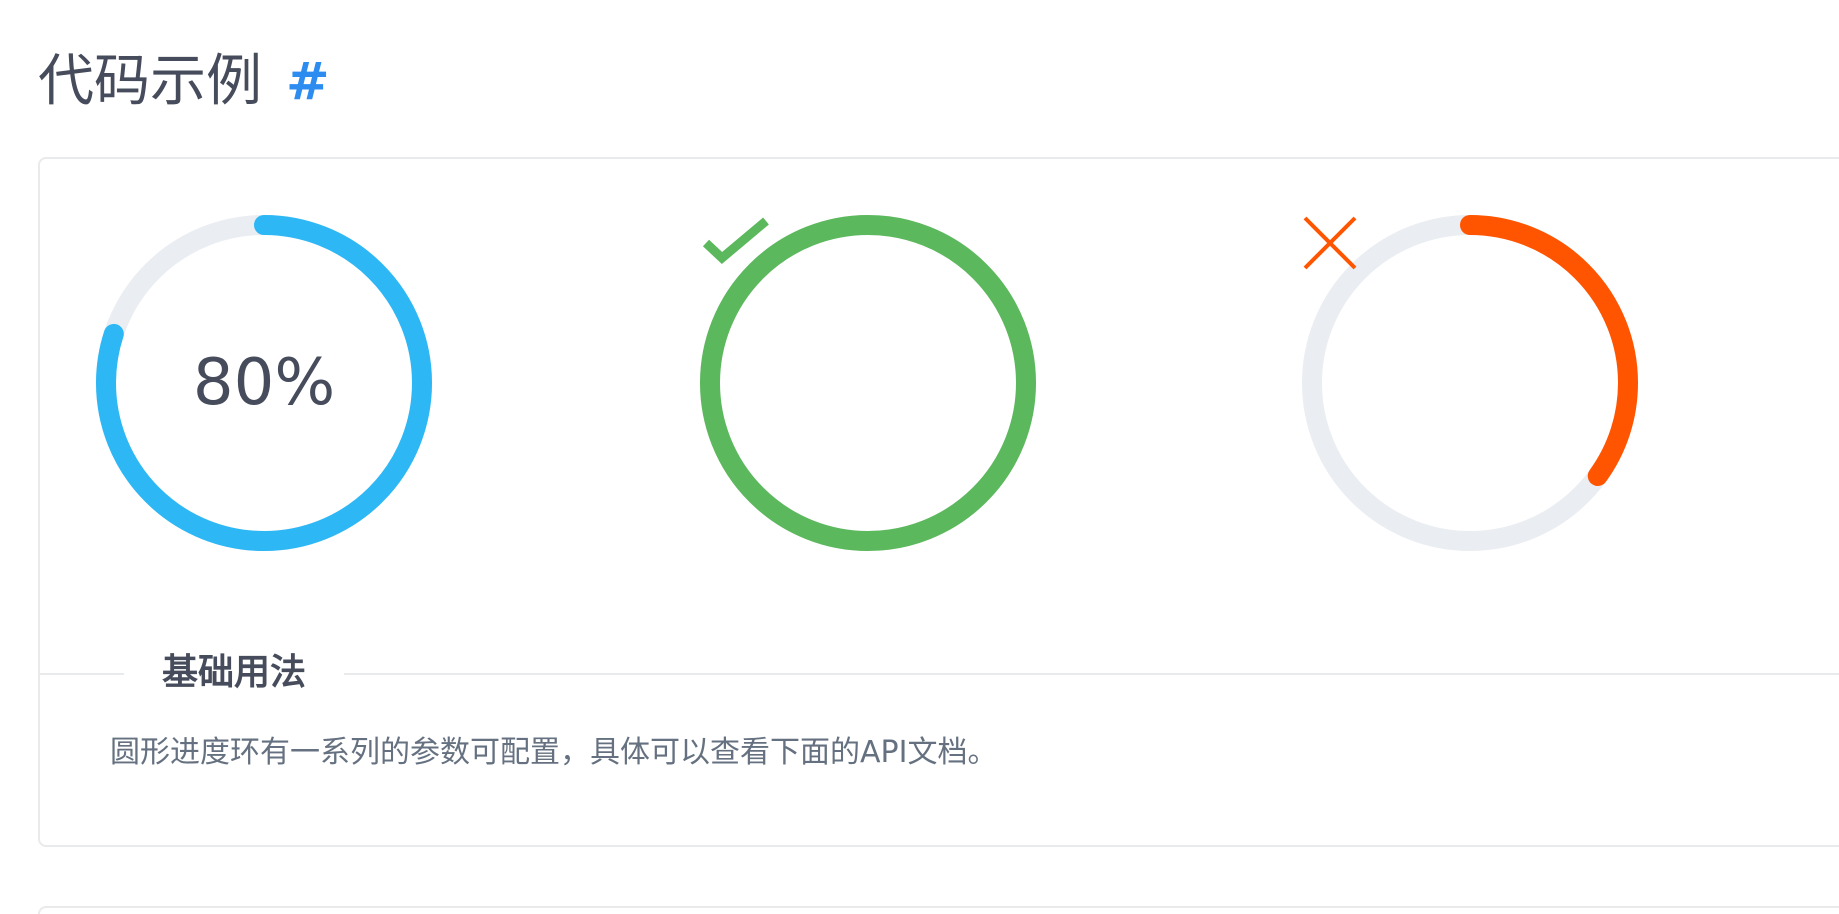 This screenshot has width=1839, height=914. What do you see at coordinates (735, 241) in the screenshot?
I see `check-icon` at bounding box center [735, 241].